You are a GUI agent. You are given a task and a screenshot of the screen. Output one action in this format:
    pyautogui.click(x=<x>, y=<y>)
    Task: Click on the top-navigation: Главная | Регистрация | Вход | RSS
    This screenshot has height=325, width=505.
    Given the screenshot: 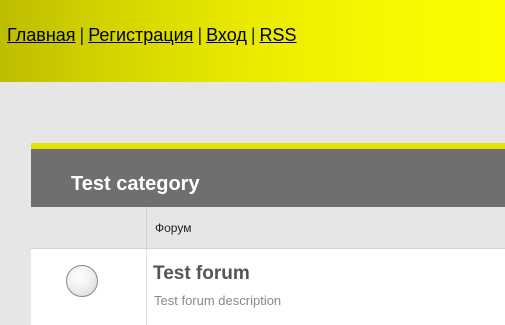 What is the action you would take?
    pyautogui.click(x=152, y=35)
    